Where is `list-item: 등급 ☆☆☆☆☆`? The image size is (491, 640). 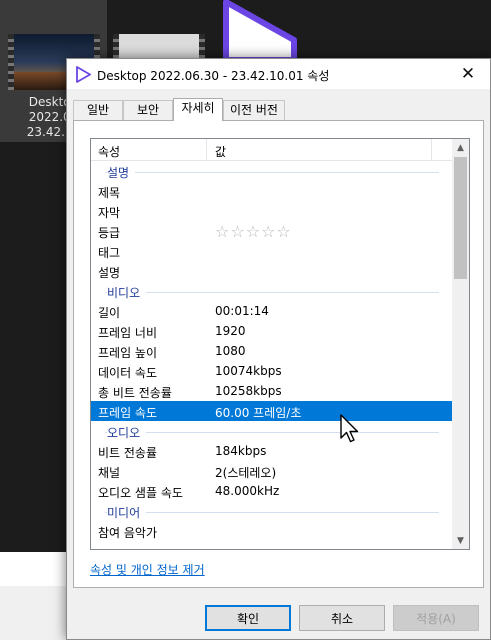 list-item: 등급 ☆☆☆☆☆ is located at coordinates (272, 231).